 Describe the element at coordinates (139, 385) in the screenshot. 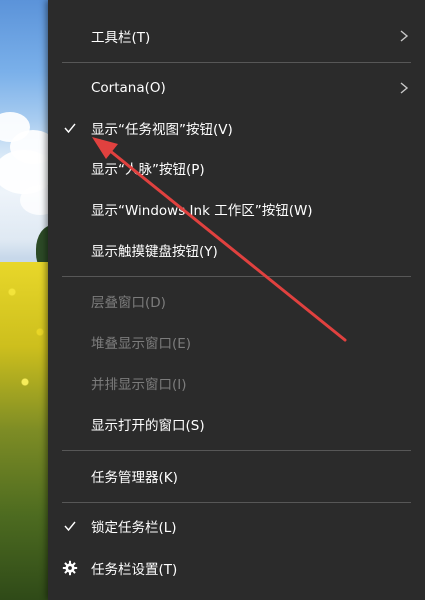

I see `menu-item-label: 并排显示窗口(I)` at that location.